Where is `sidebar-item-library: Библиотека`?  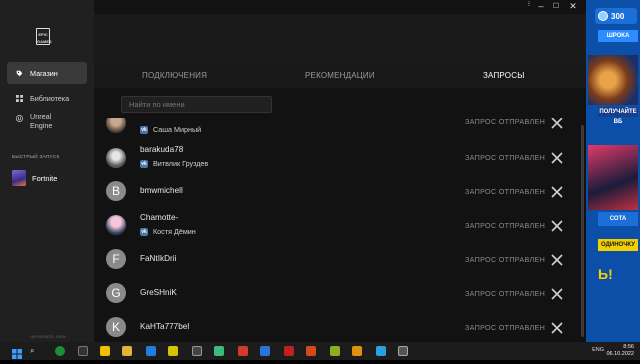 sidebar-item-library: Библиотека is located at coordinates (47, 98).